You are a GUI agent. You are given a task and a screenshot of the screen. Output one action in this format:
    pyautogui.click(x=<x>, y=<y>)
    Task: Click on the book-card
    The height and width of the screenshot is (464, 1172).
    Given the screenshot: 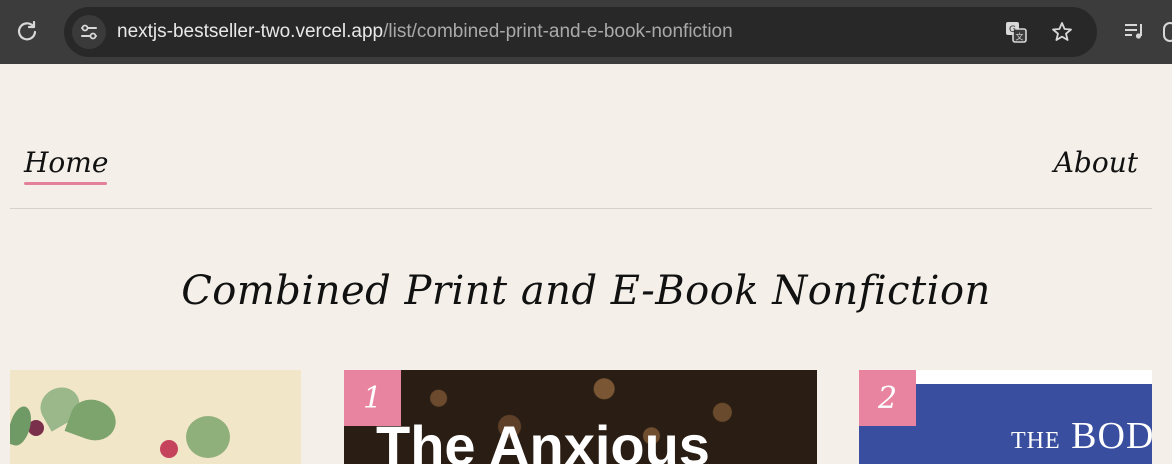 What is the action you would take?
    pyautogui.click(x=155, y=417)
    